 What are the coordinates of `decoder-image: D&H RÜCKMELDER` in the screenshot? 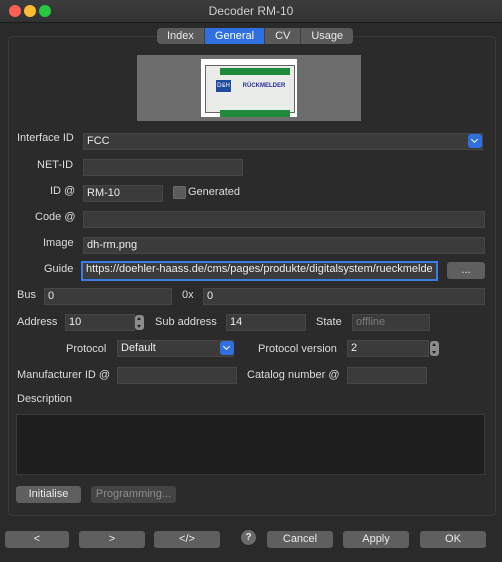 It's located at (249, 88).